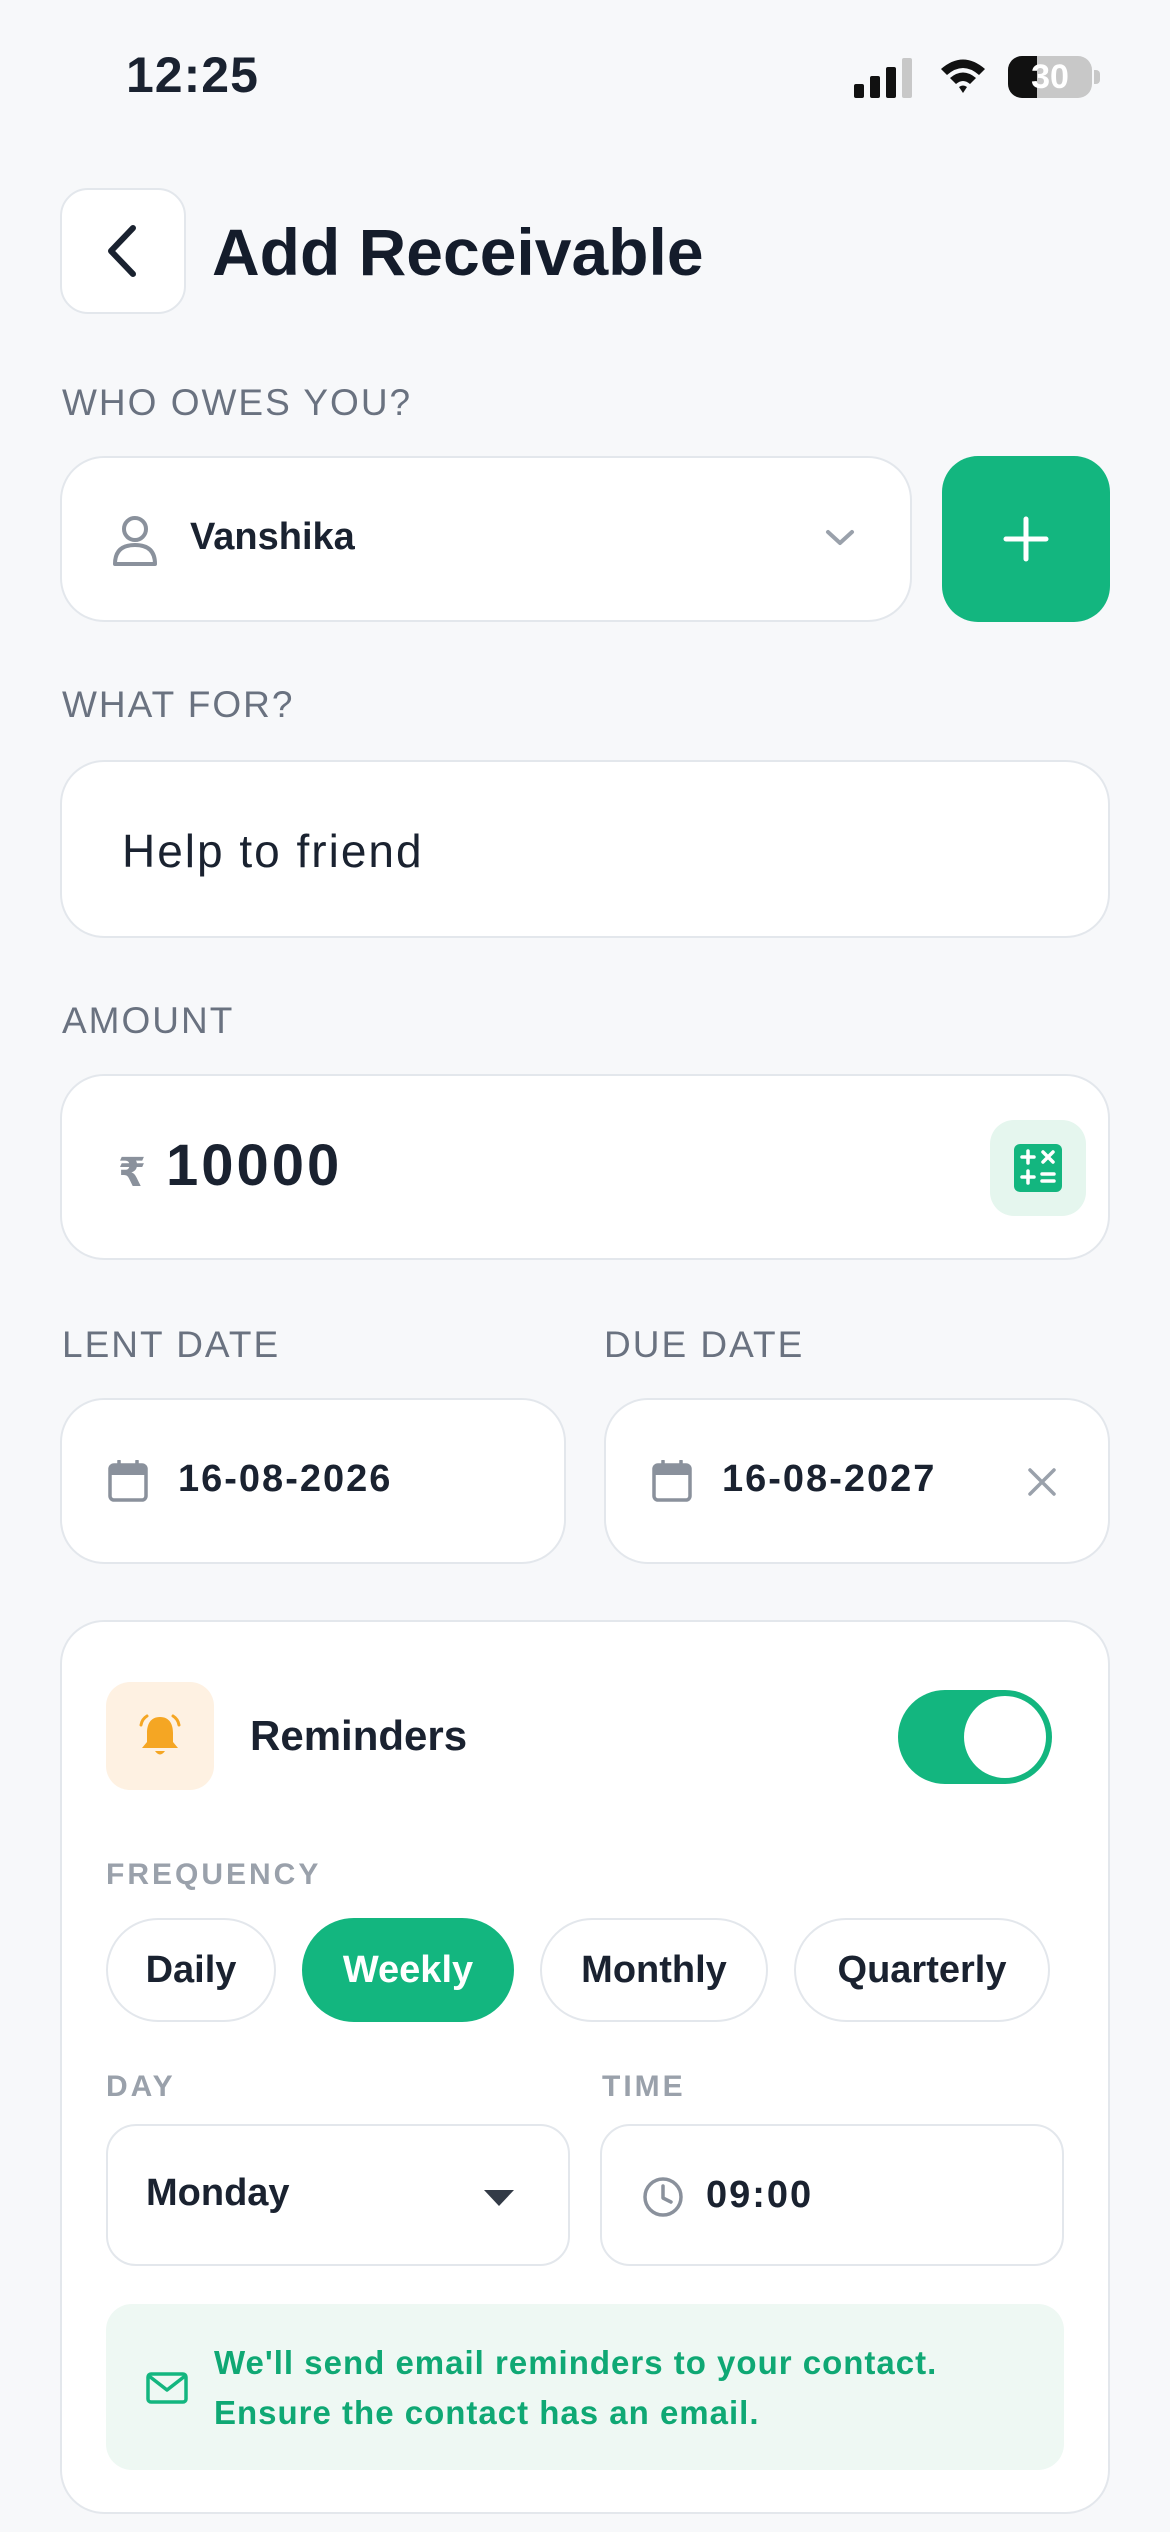 This screenshot has width=1170, height=2532. I want to click on status-time: 12:25, so click(192, 75).